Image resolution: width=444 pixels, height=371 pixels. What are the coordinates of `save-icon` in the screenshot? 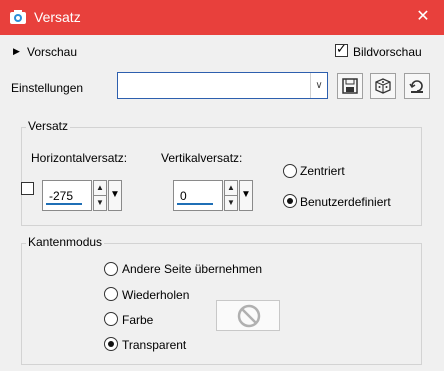 It's located at (350, 86).